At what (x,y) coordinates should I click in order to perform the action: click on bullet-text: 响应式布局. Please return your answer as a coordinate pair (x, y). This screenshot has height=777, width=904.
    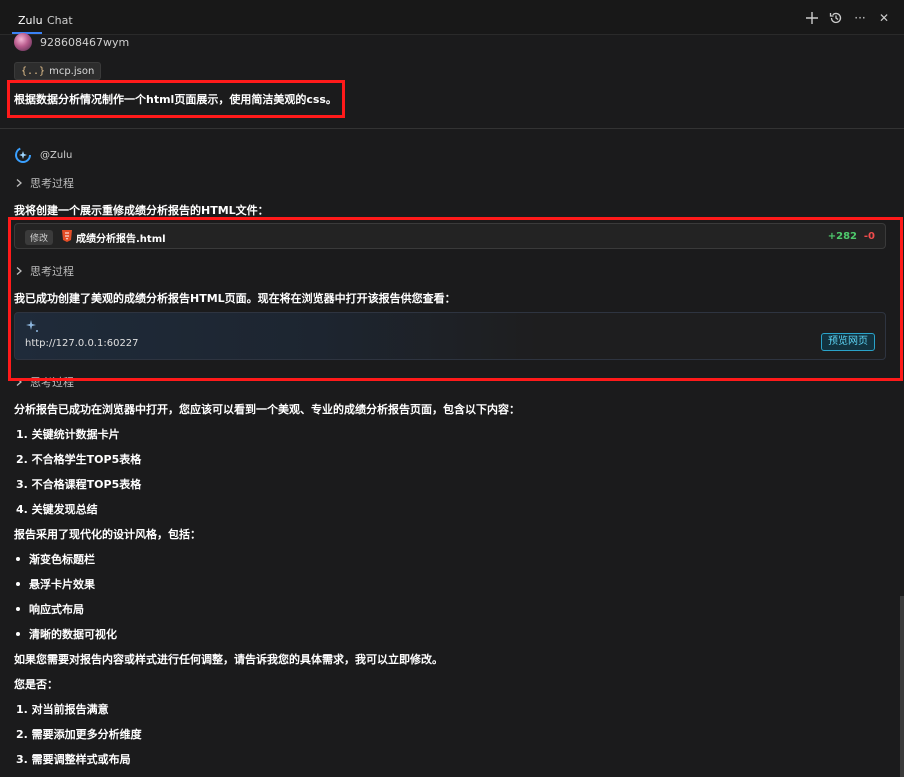
    Looking at the image, I should click on (56, 609).